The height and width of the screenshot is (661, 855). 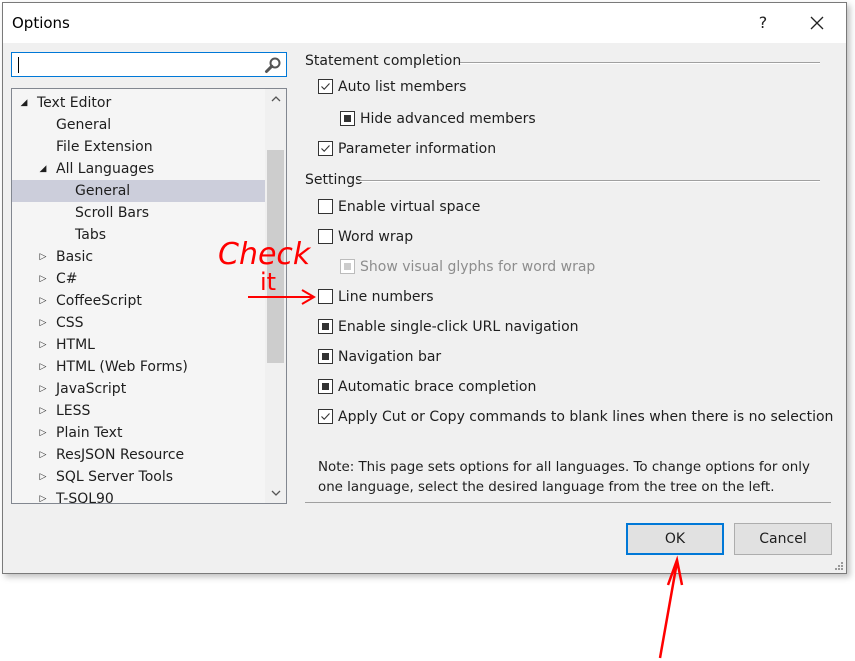 I want to click on option-label: Word wrap, so click(x=376, y=237).